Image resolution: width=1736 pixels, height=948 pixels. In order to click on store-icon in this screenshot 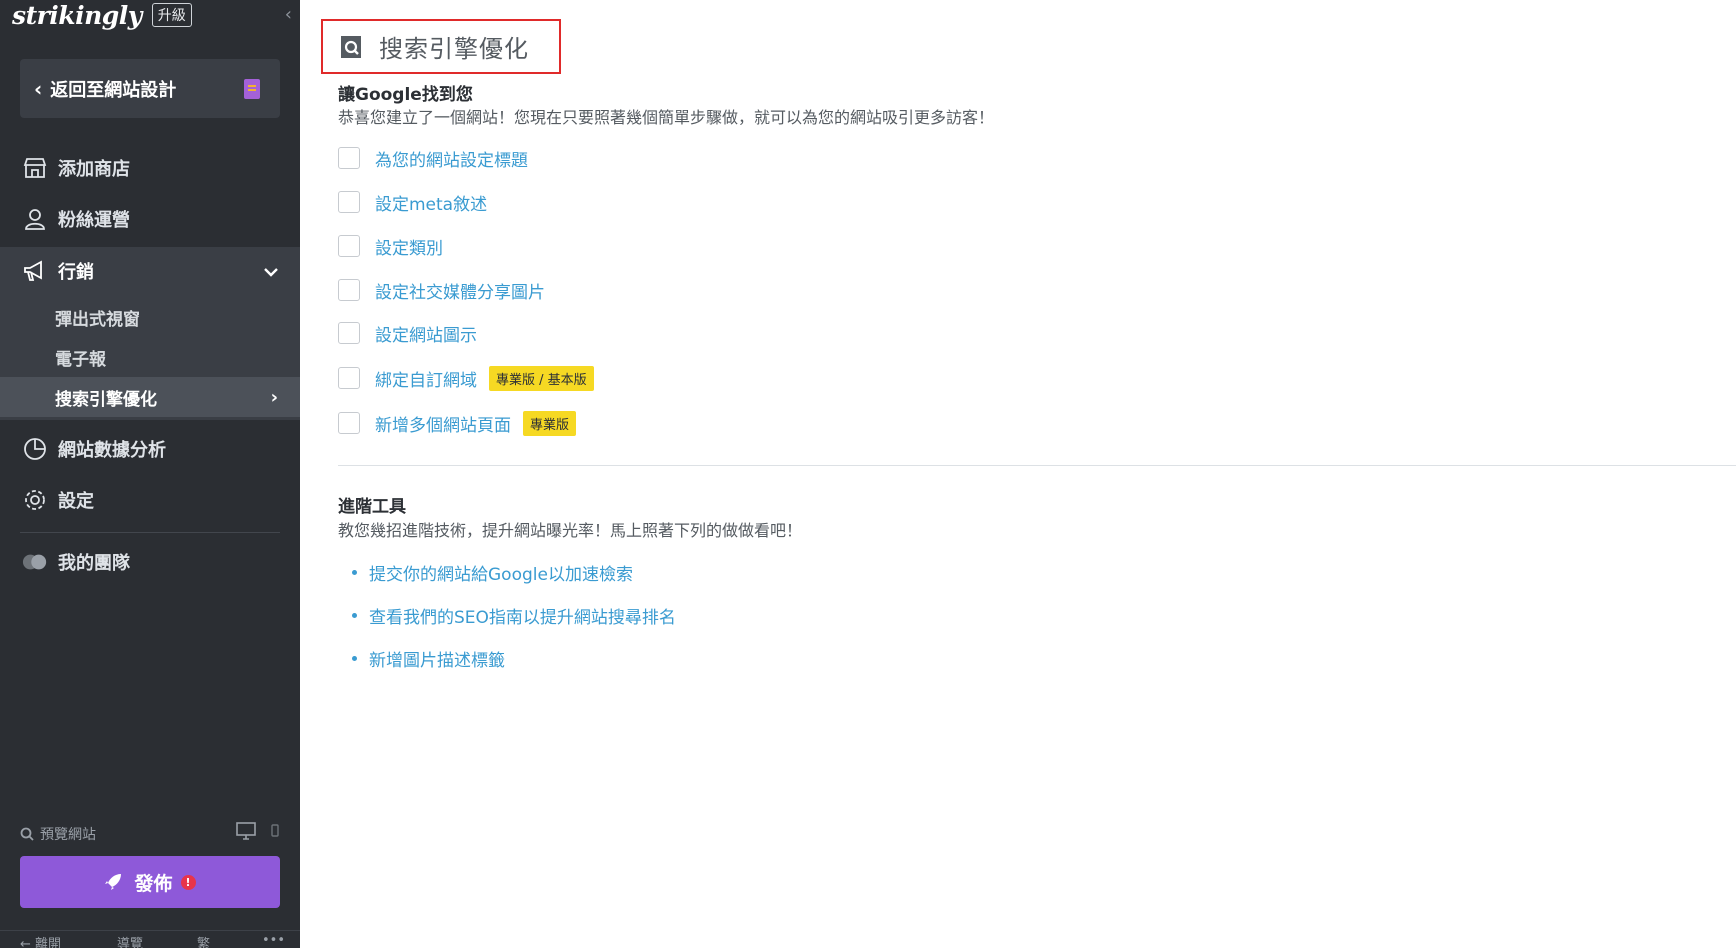, I will do `click(35, 168)`.